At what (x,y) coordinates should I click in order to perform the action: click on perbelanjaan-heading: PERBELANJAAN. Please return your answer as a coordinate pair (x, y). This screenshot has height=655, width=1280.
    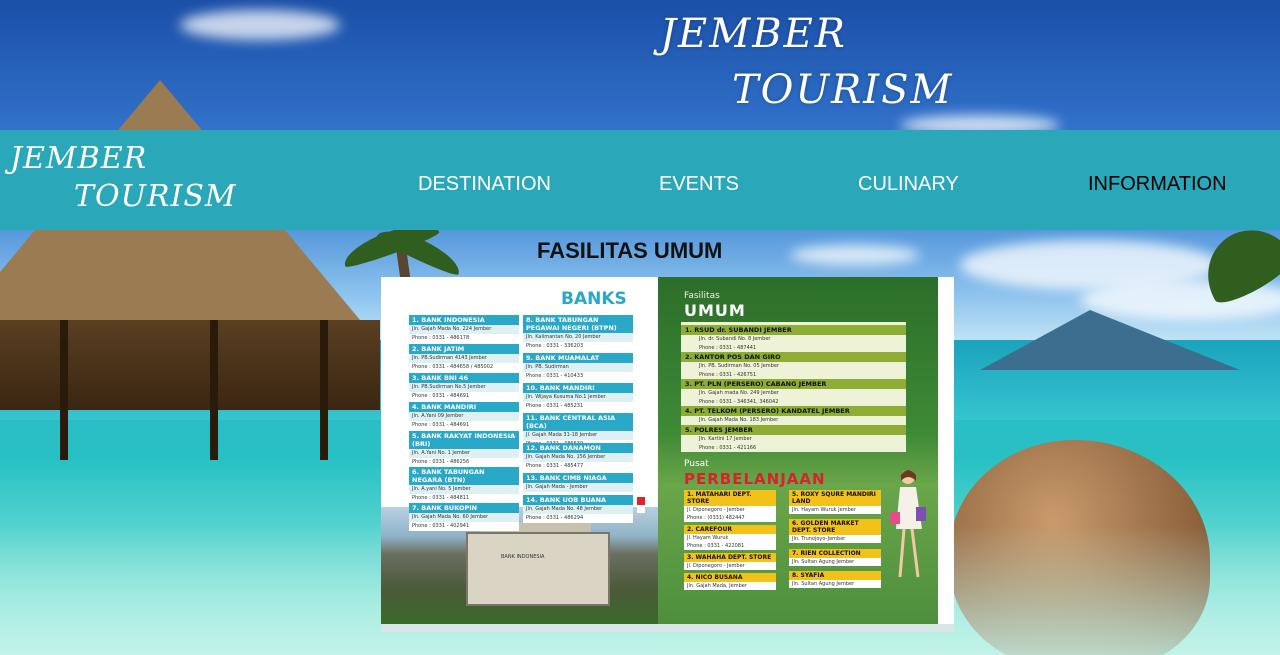
    Looking at the image, I should click on (755, 479).